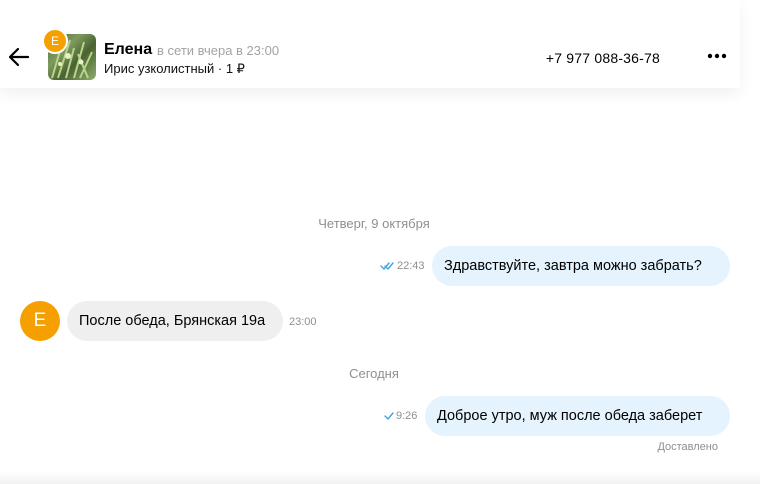  Describe the element at coordinates (387, 266) in the screenshot. I see `double-check-icon` at that location.